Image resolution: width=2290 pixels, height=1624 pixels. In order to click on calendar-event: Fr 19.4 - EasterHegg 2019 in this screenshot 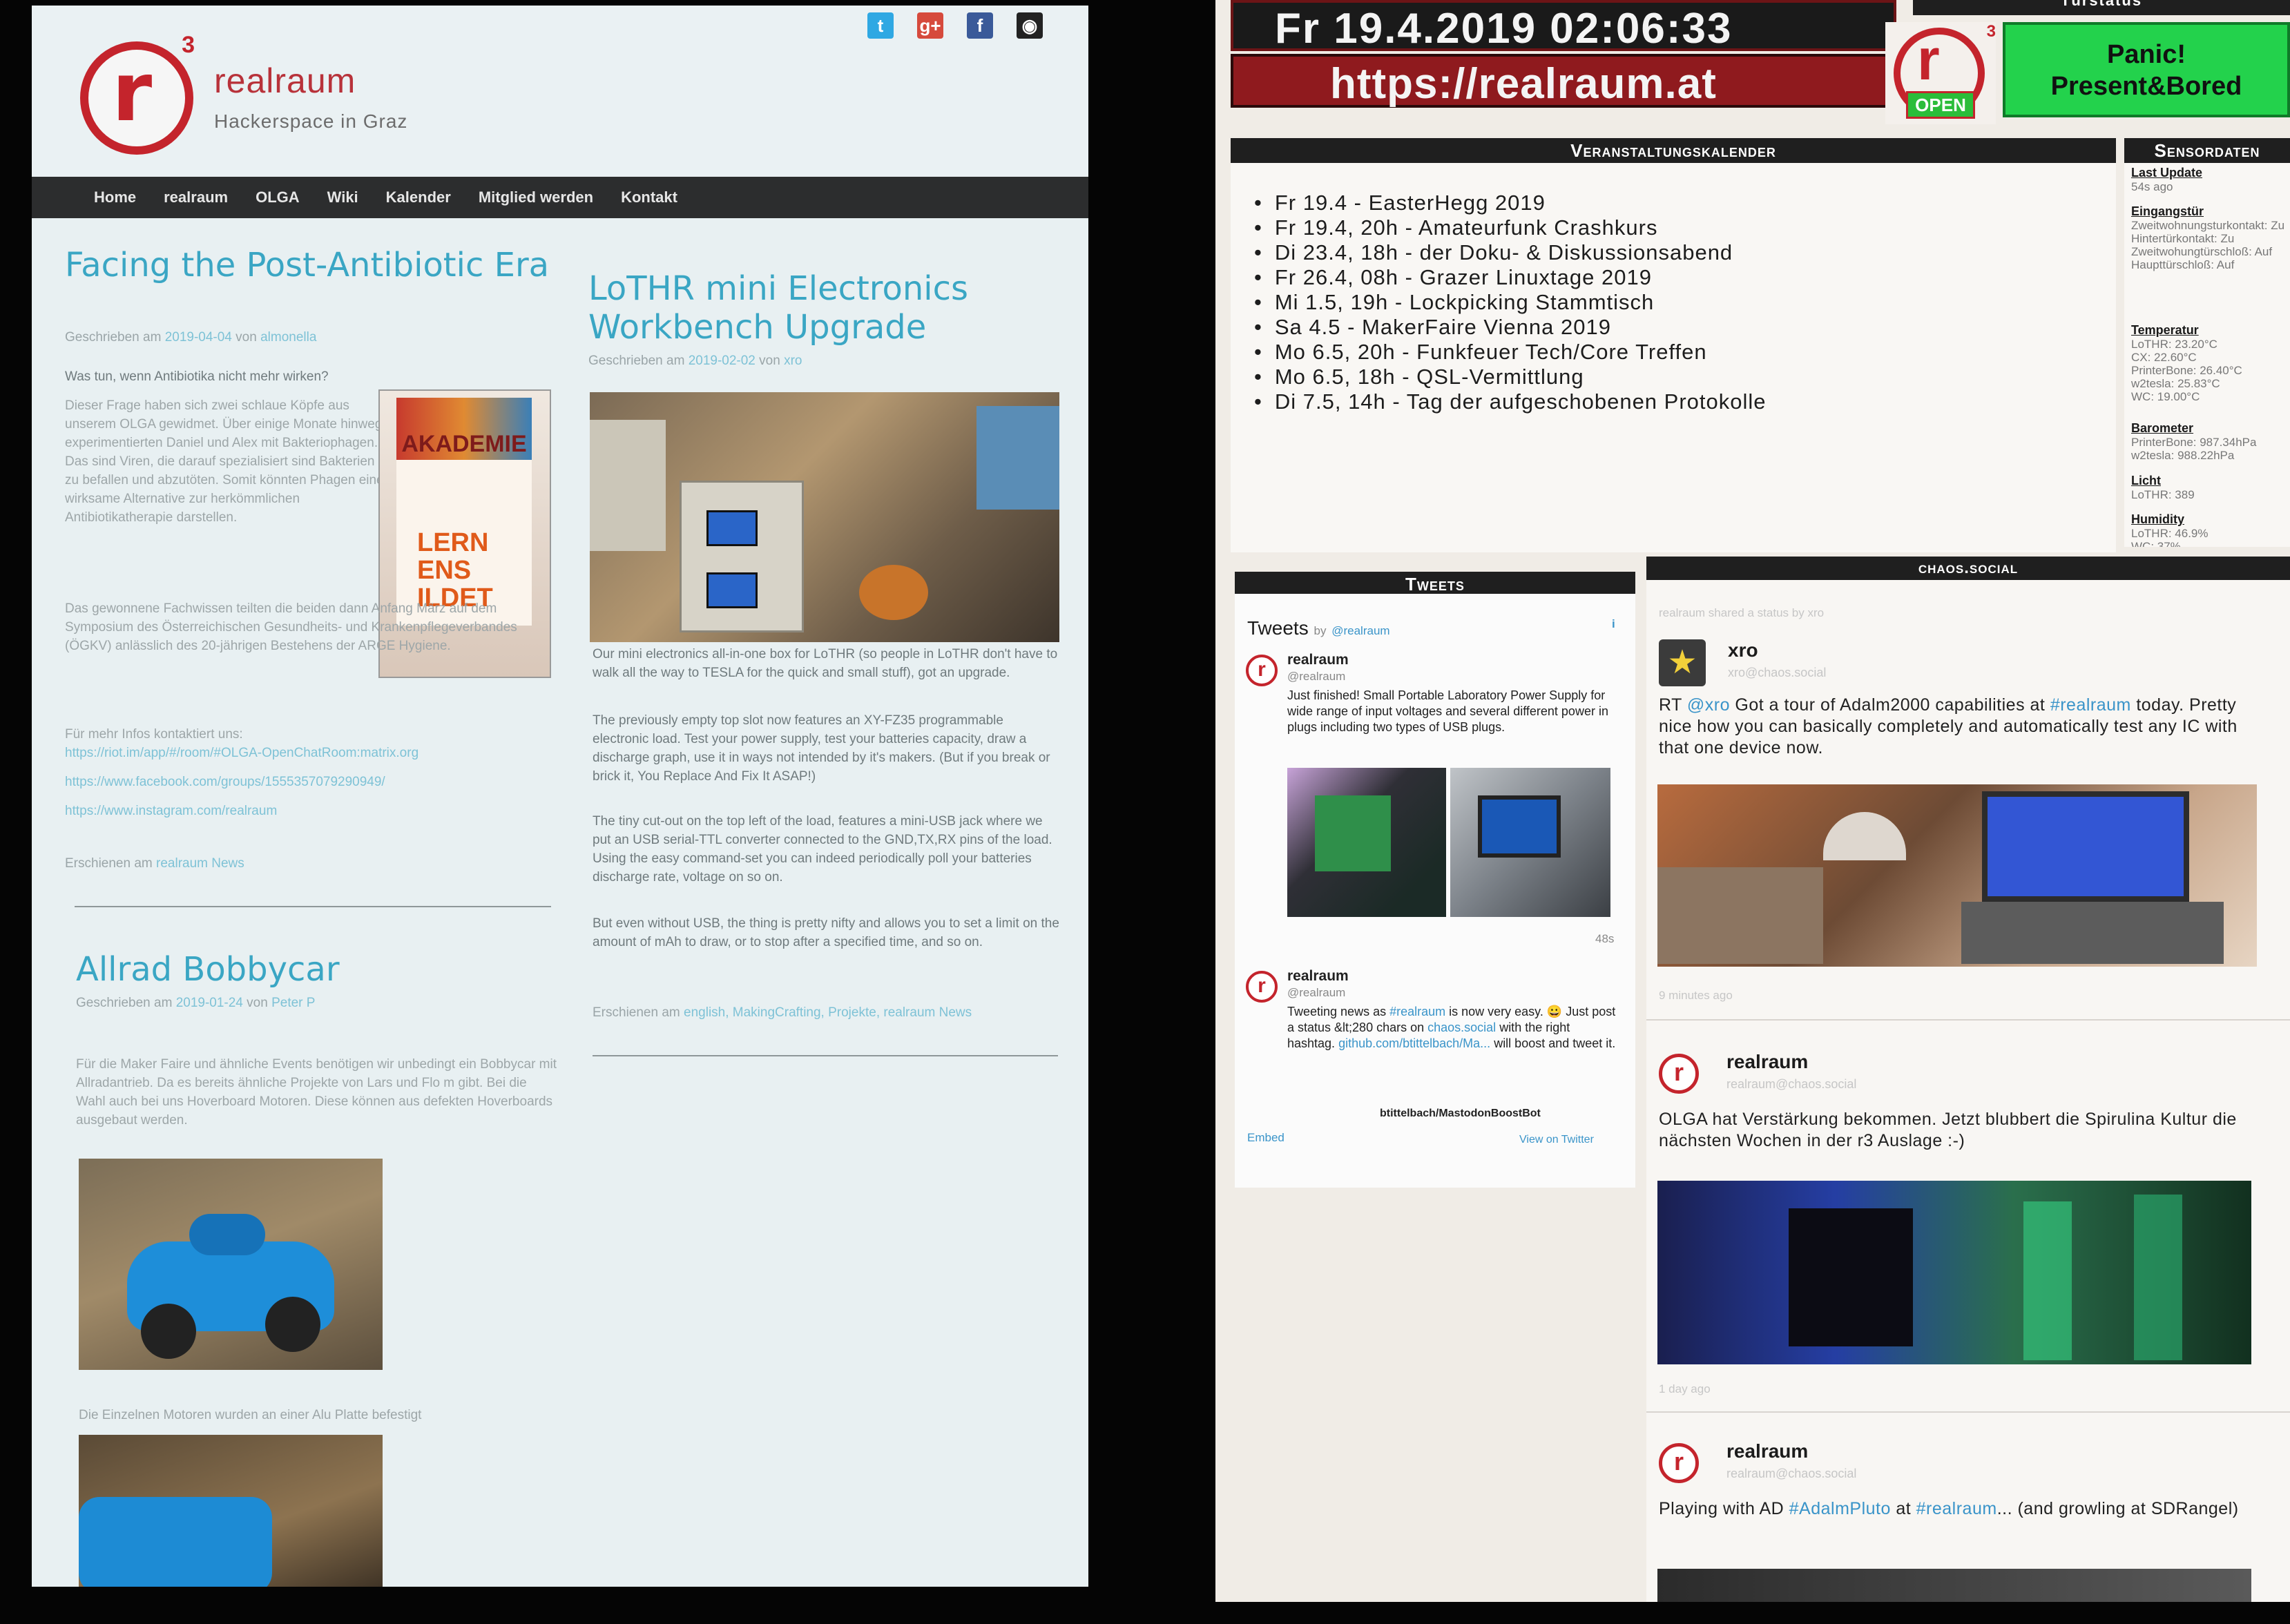, I will do `click(1511, 203)`.